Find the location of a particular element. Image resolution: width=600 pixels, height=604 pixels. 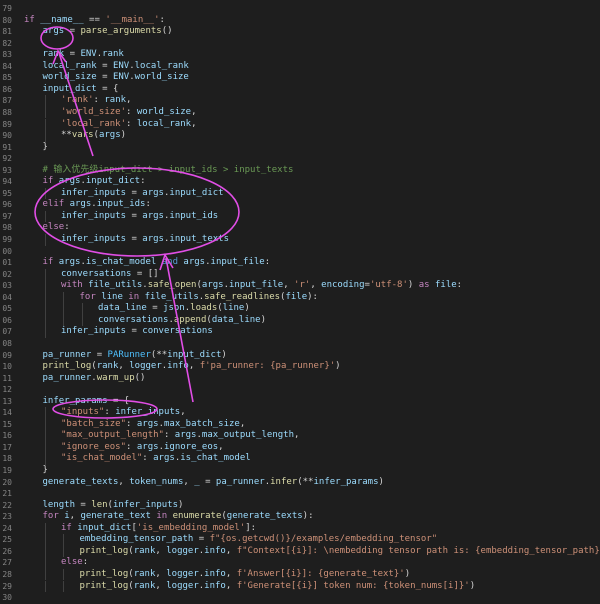

code-line: 08 is located at coordinates (300, 344).